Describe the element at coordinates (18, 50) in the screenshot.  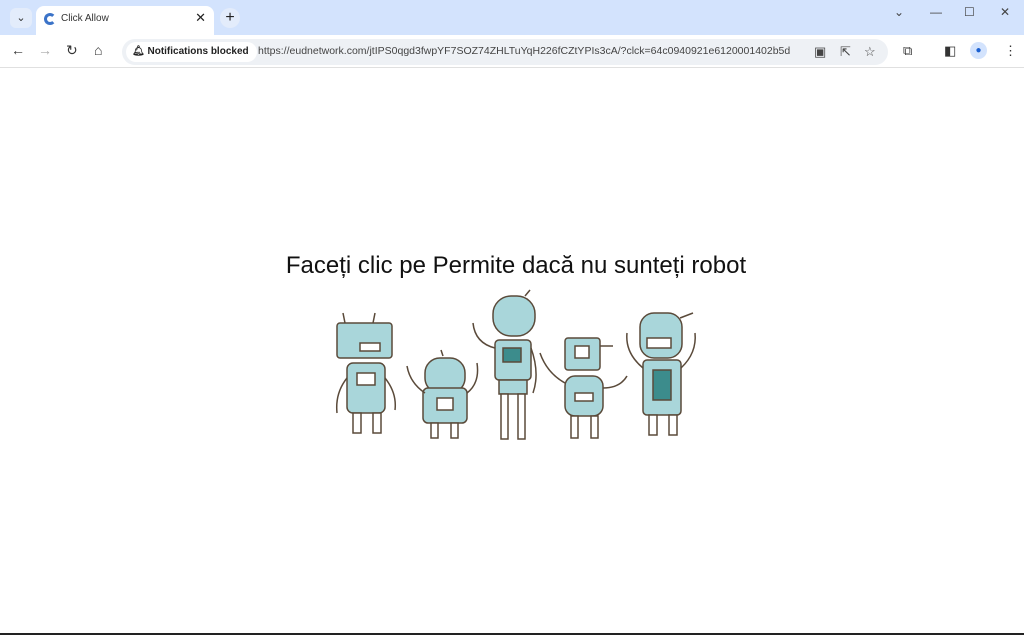
I see `back-button: ←` at that location.